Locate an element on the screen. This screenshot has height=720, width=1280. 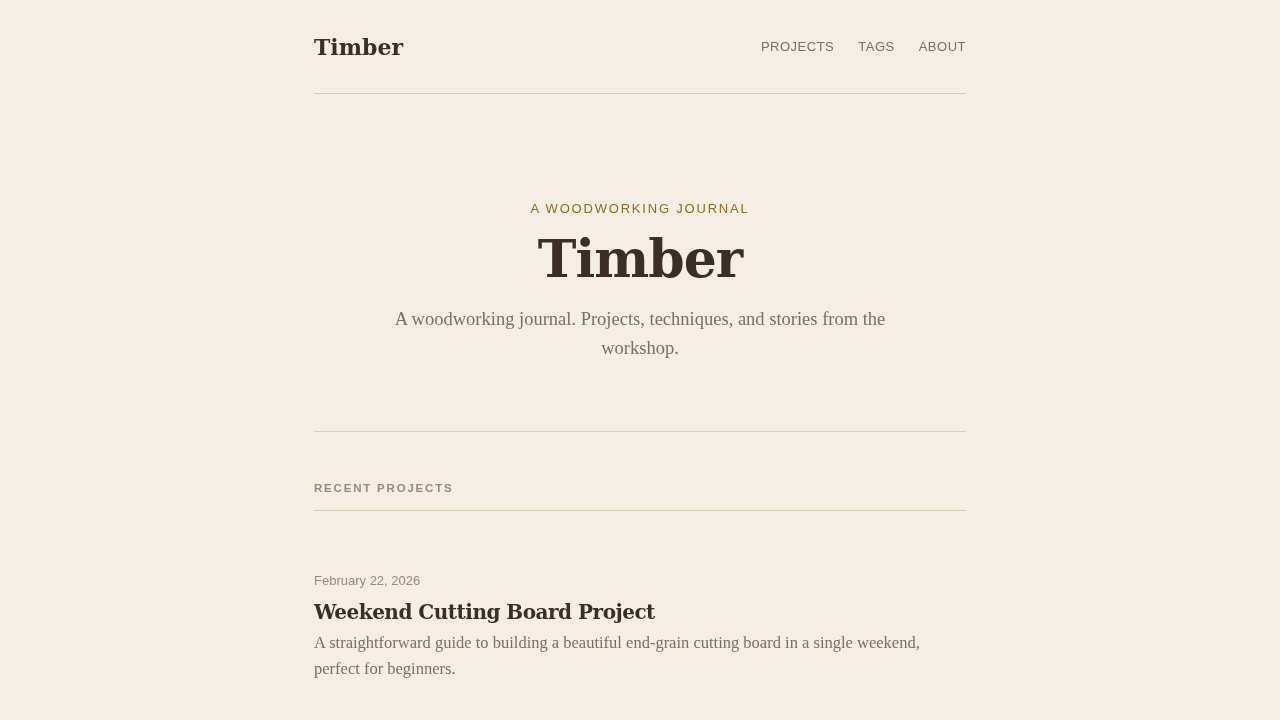
hero-subtitle: A woodworking journal. Projects, techniques, and stories from the workshop. is located at coordinates (640, 334).